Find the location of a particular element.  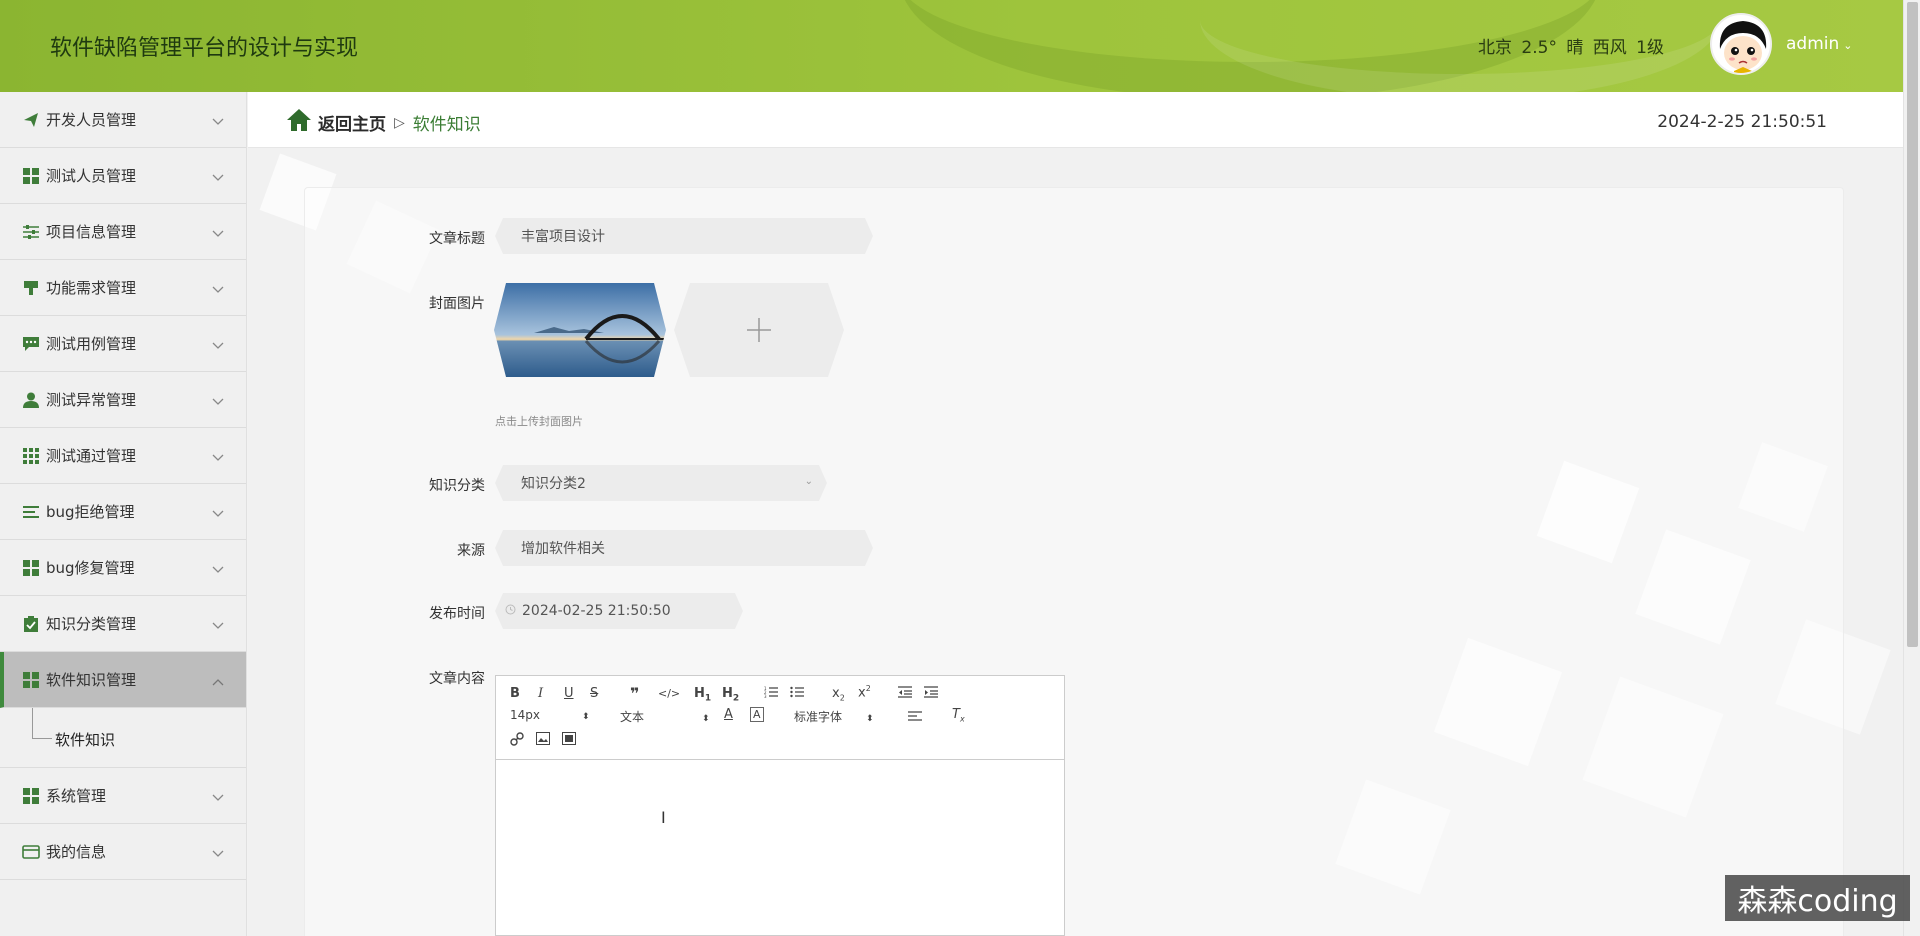

breadcrumb-current: 软件知识 is located at coordinates (446, 125).